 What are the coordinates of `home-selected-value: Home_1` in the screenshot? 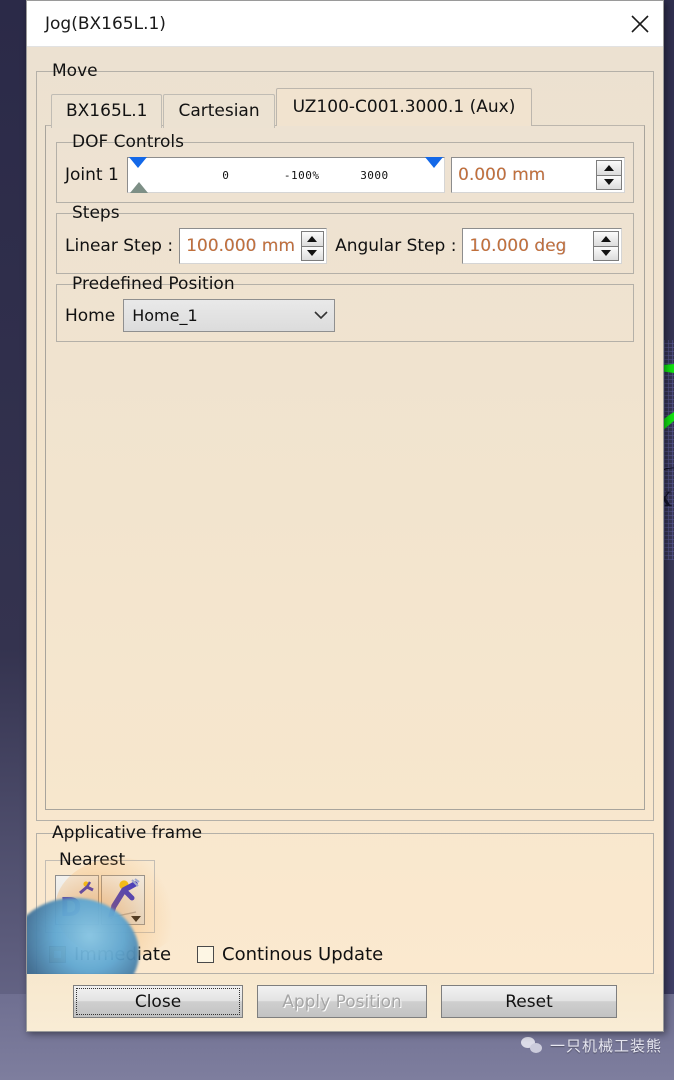 It's located at (165, 315).